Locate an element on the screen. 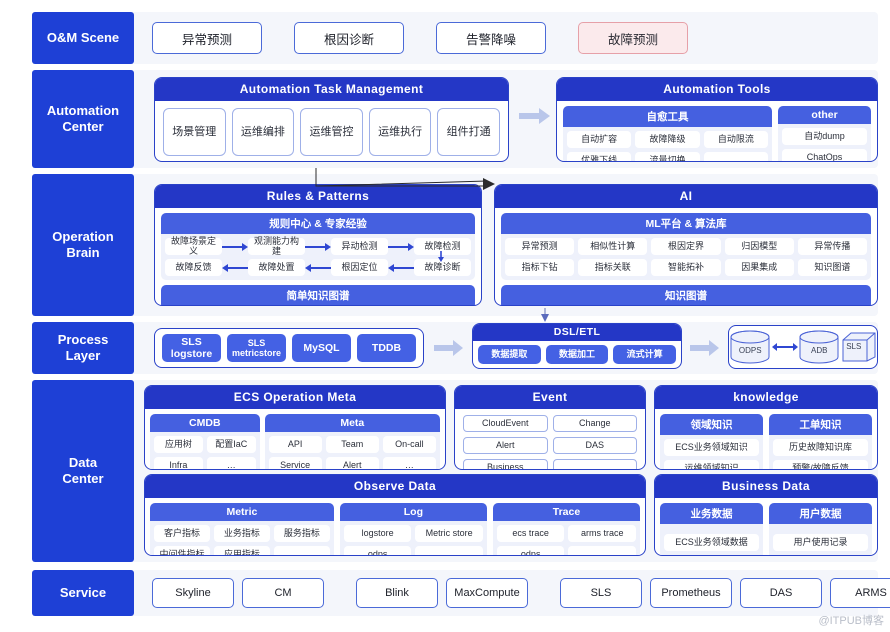  cmdb-chip-1: 配置IaC is located at coordinates (231, 444).